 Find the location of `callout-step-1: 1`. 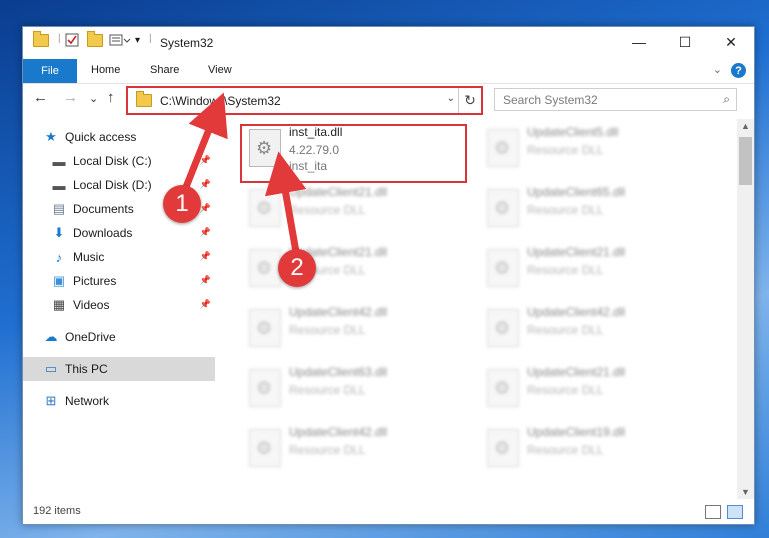

callout-step-1: 1 is located at coordinates (182, 204).